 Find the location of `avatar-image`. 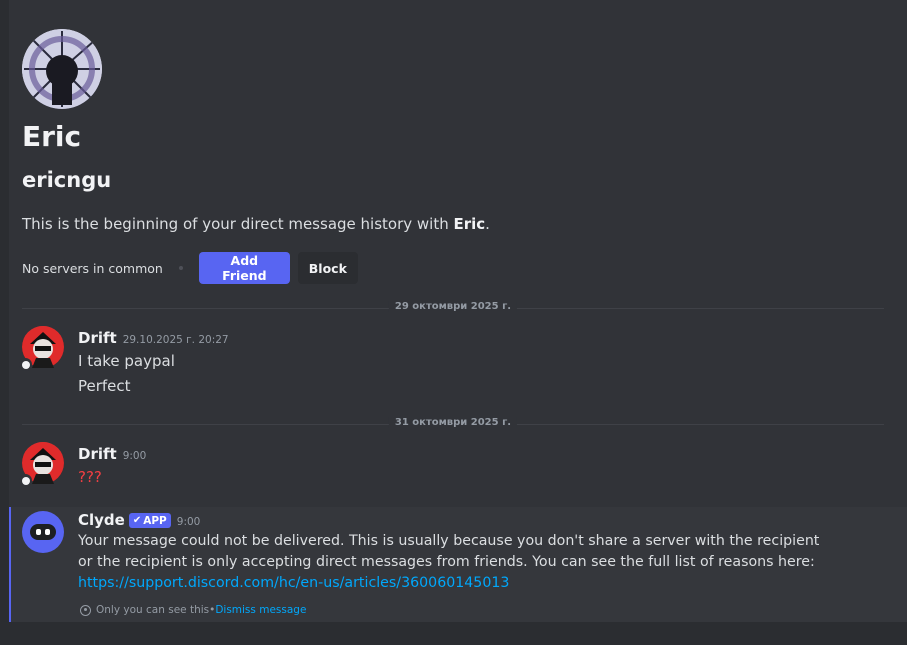

avatar-image is located at coordinates (62, 69).